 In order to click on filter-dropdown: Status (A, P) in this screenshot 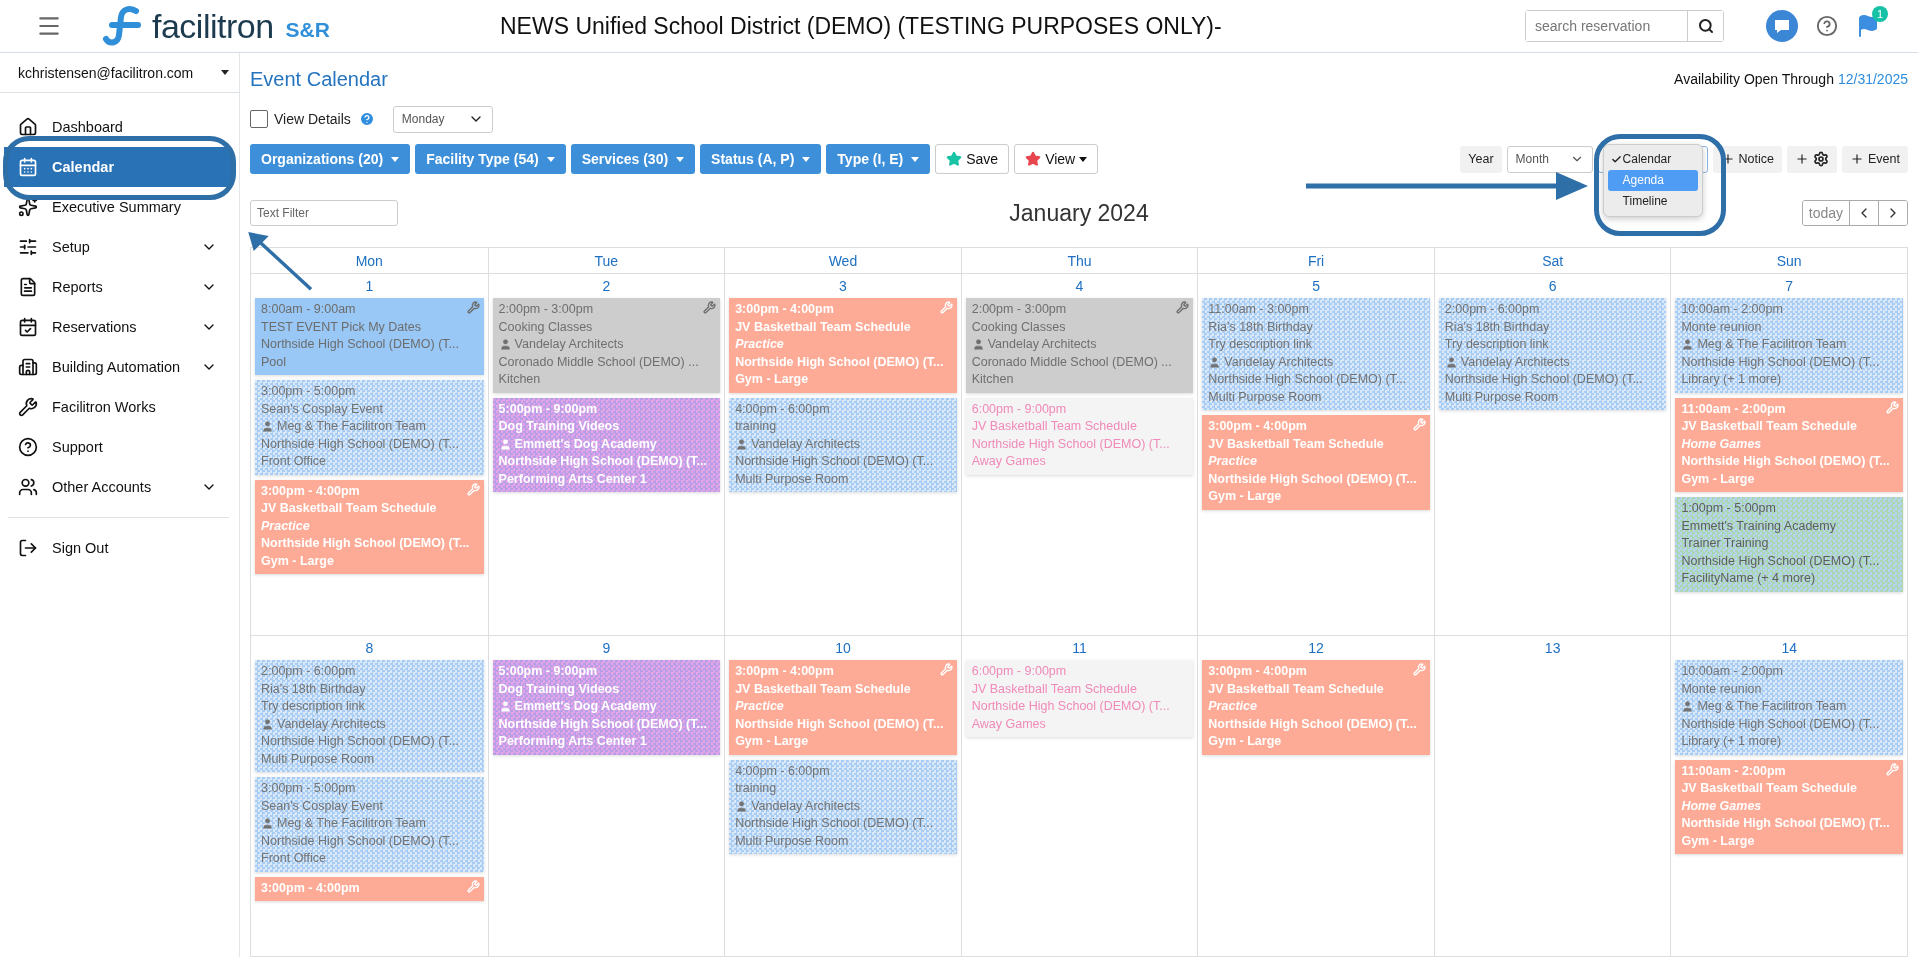, I will do `click(761, 159)`.